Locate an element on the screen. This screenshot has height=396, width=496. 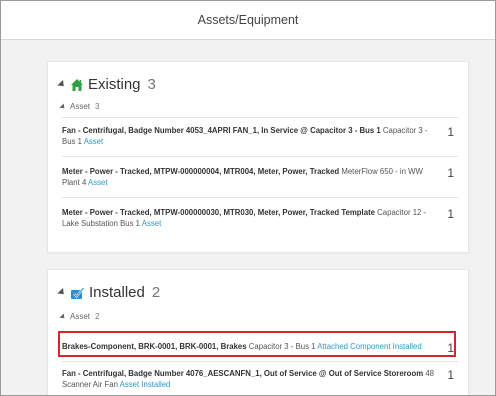
existing-header: Existing 3 is located at coordinates (106, 84).